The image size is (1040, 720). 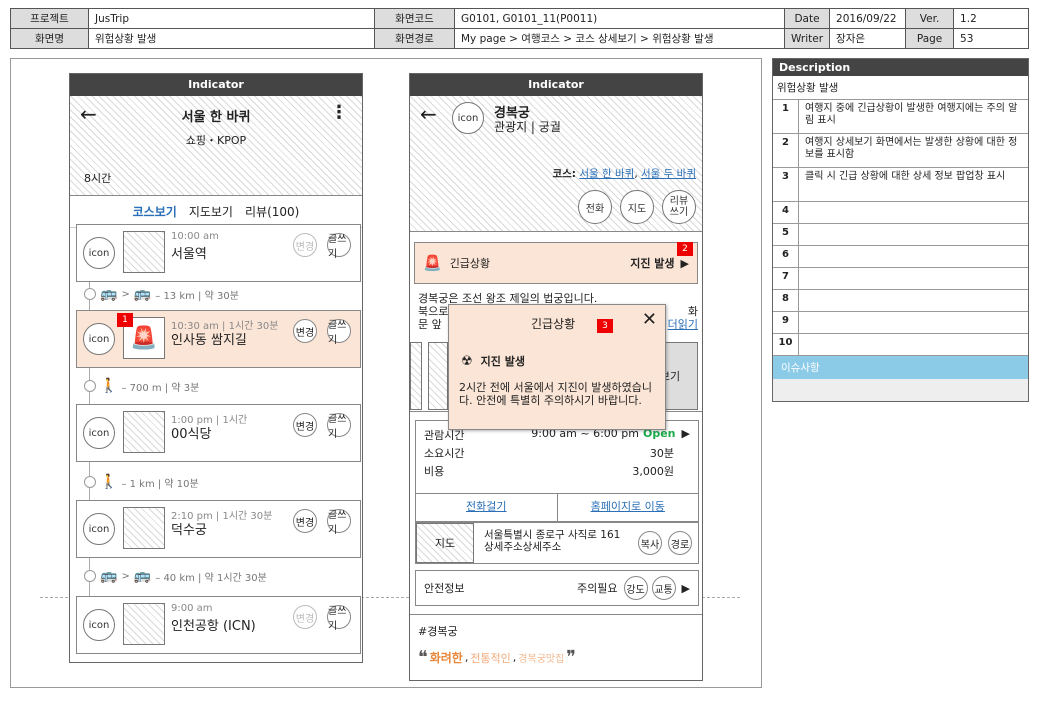 What do you see at coordinates (679, 207) in the screenshot?
I see `write-review-button: 리뷰 쓰기` at bounding box center [679, 207].